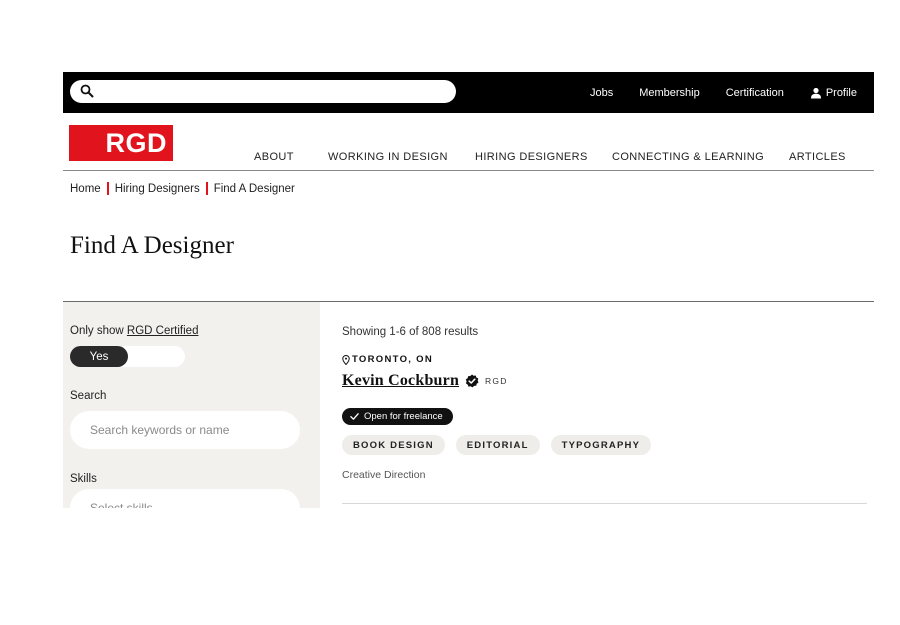 The width and height of the screenshot is (900, 625). Describe the element at coordinates (601, 93) in the screenshot. I see `jobs-link: Jobs` at that location.